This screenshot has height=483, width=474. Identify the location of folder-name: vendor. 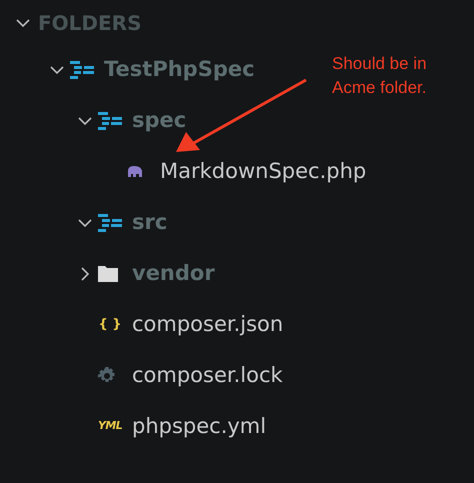
(173, 274).